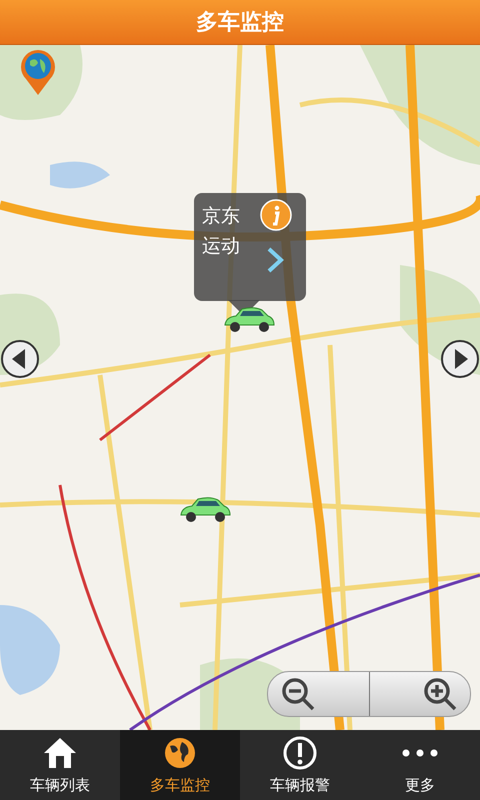  I want to click on screen-title: 多车监控, so click(240, 23).